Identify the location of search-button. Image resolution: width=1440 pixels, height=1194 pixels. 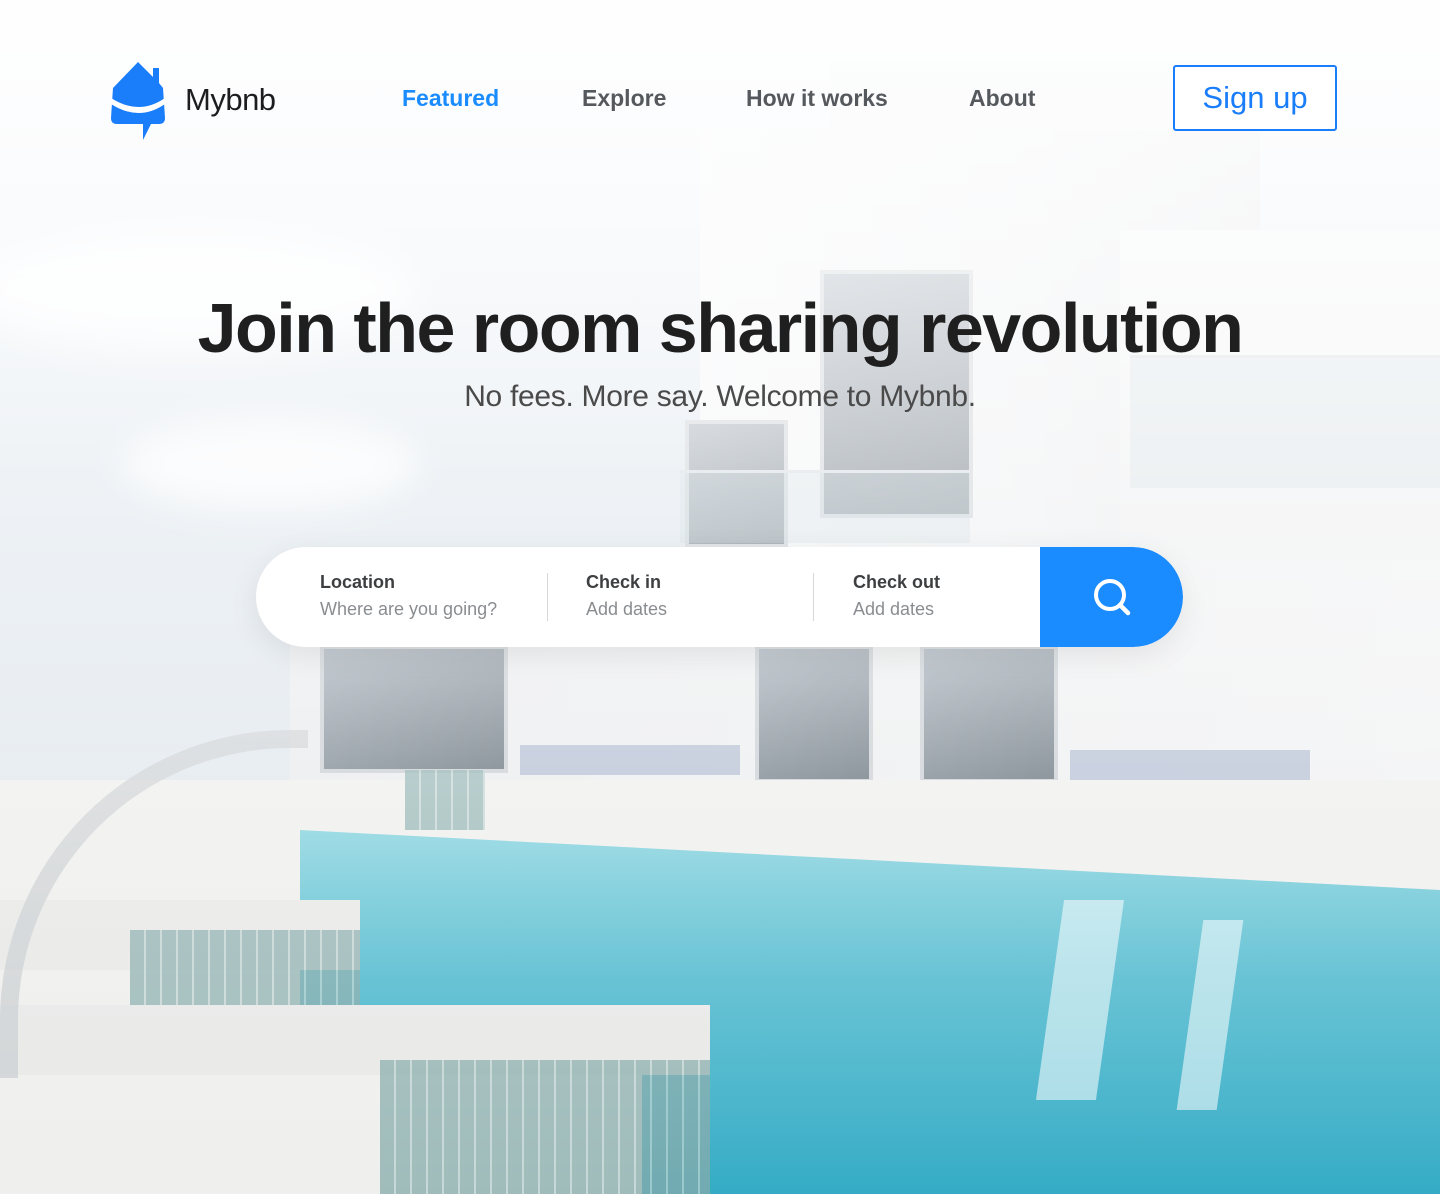
(1111, 597).